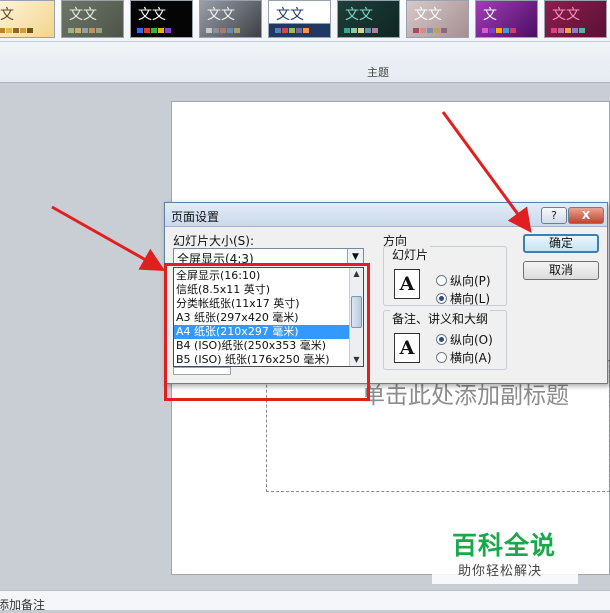  I want to click on themes-group-label: 主题, so click(378, 72).